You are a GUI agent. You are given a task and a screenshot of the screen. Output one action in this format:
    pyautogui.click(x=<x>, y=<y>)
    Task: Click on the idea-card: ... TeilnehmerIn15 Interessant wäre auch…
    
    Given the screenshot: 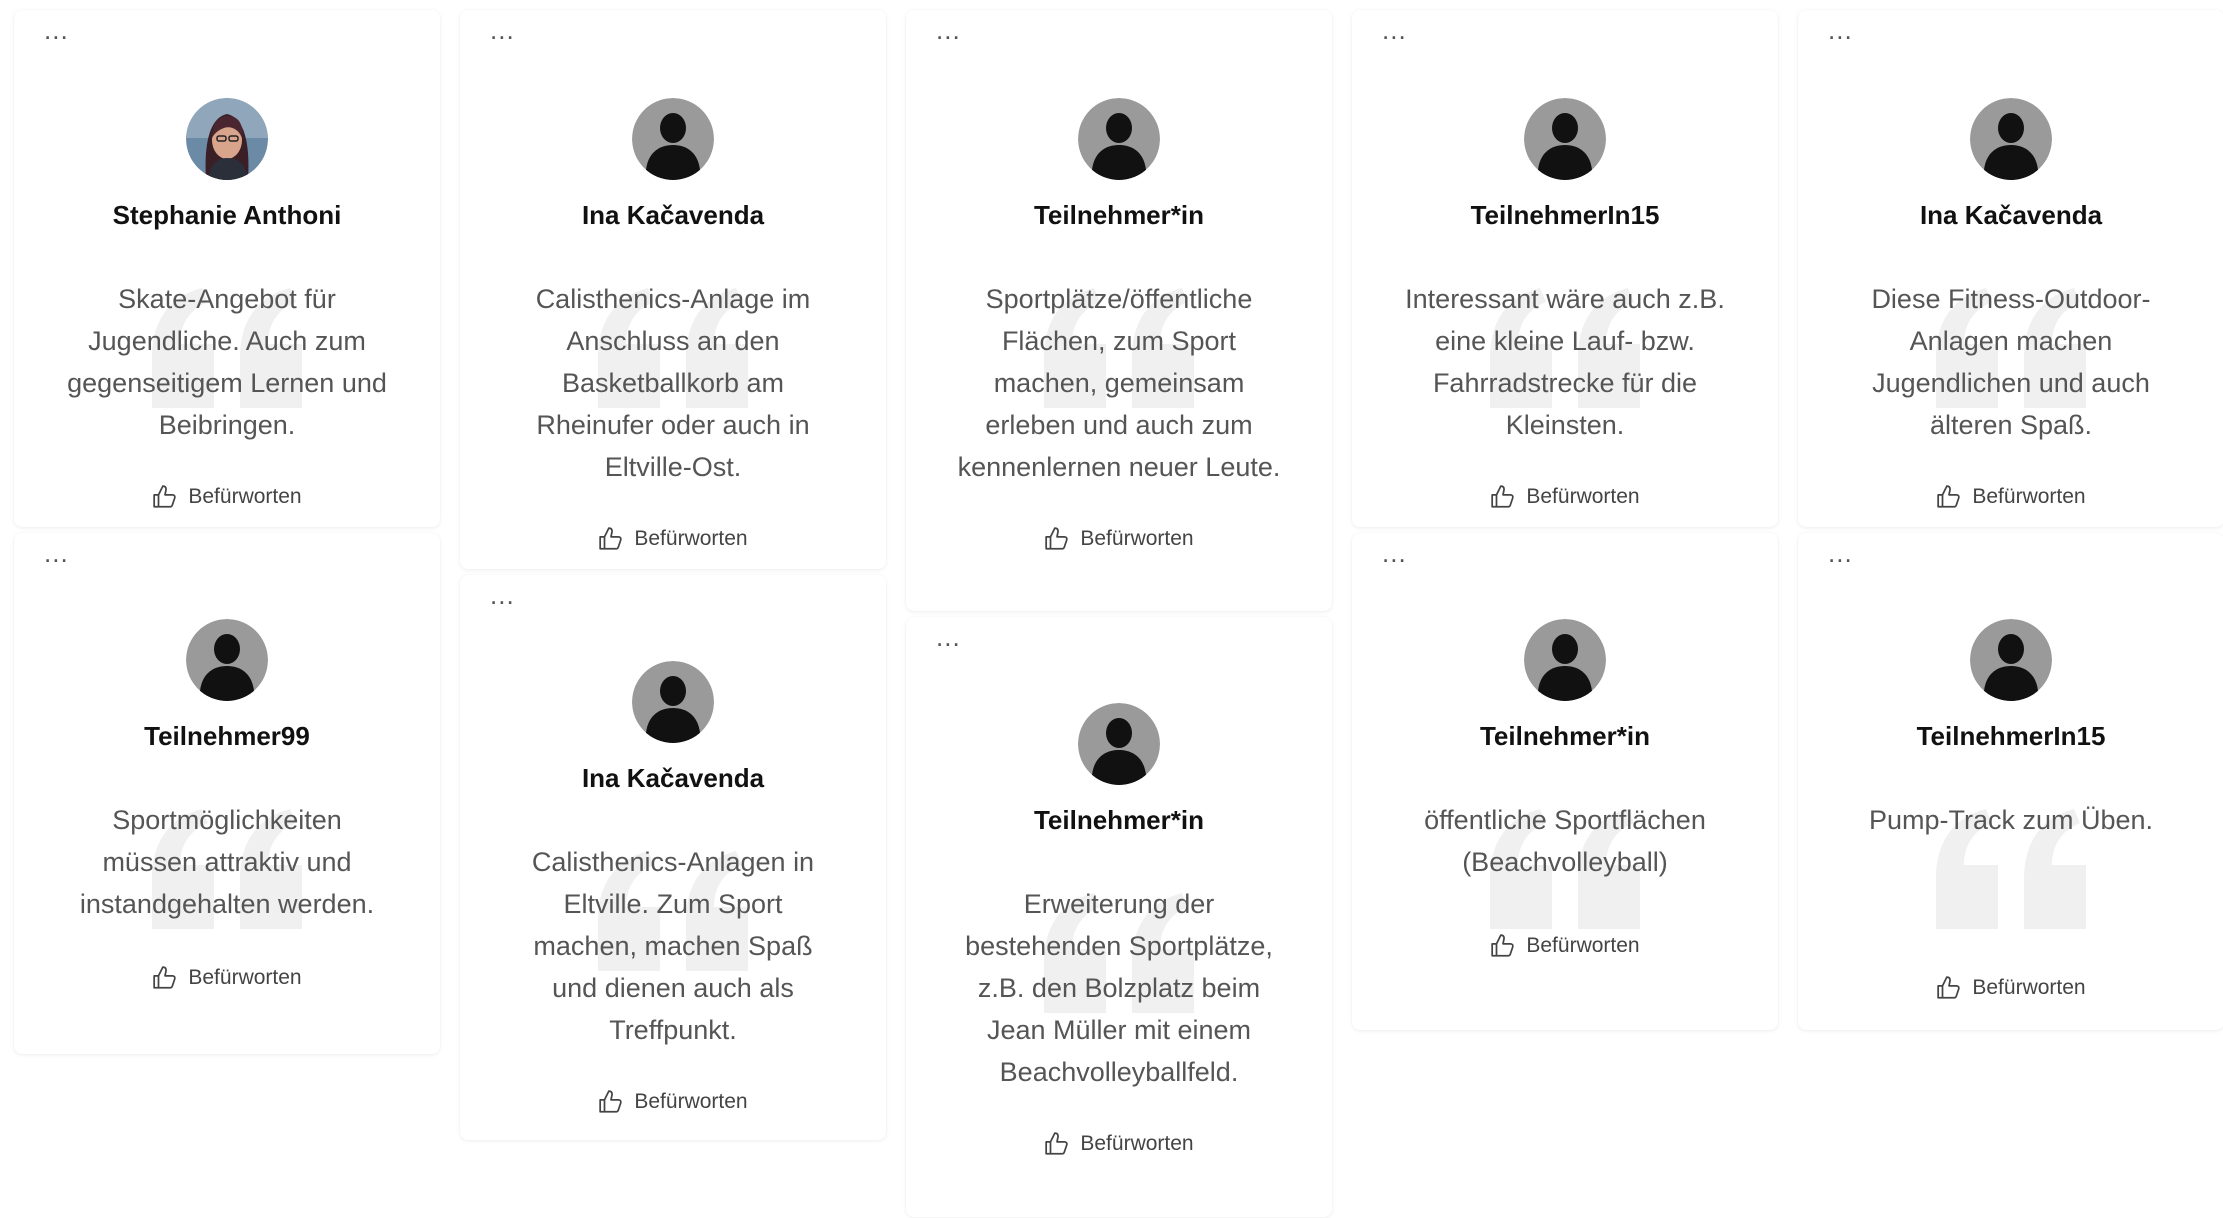 What is the action you would take?
    pyautogui.click(x=1565, y=268)
    